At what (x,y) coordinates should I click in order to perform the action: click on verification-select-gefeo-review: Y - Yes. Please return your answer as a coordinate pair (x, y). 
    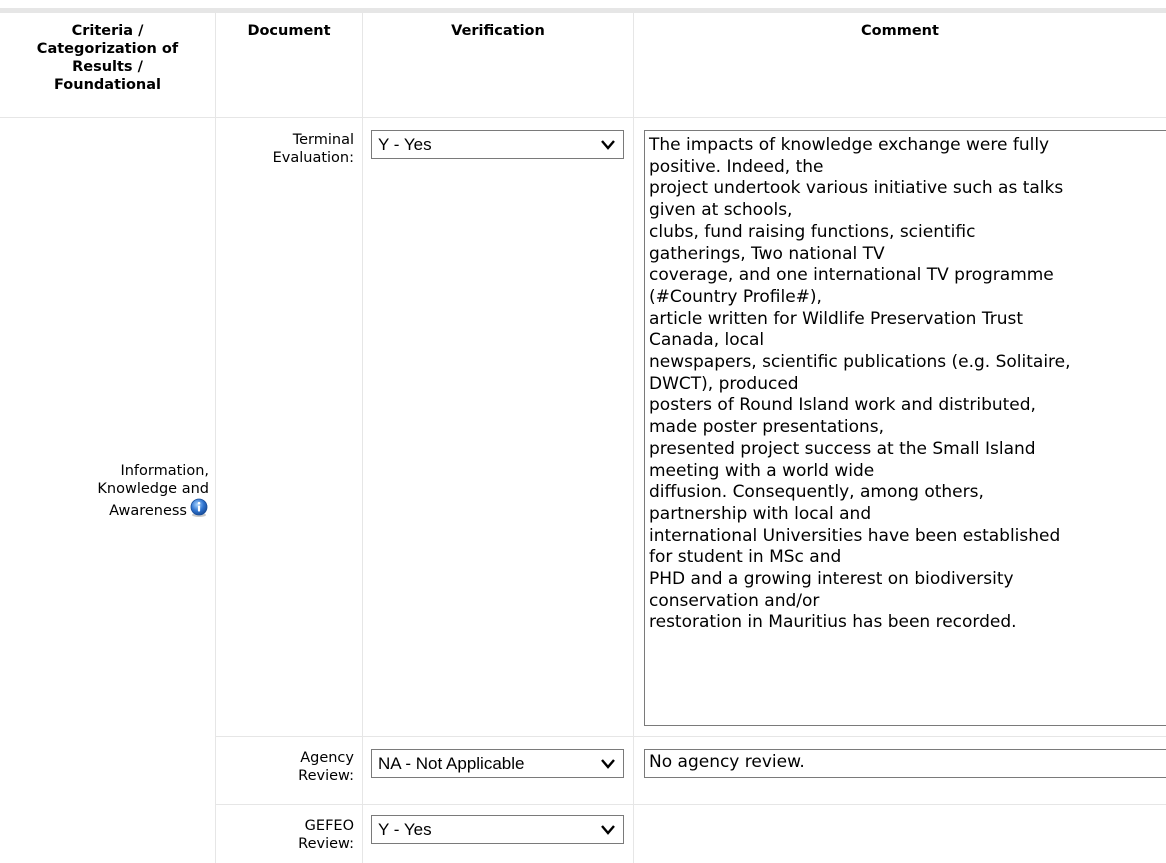
    Looking at the image, I should click on (497, 829).